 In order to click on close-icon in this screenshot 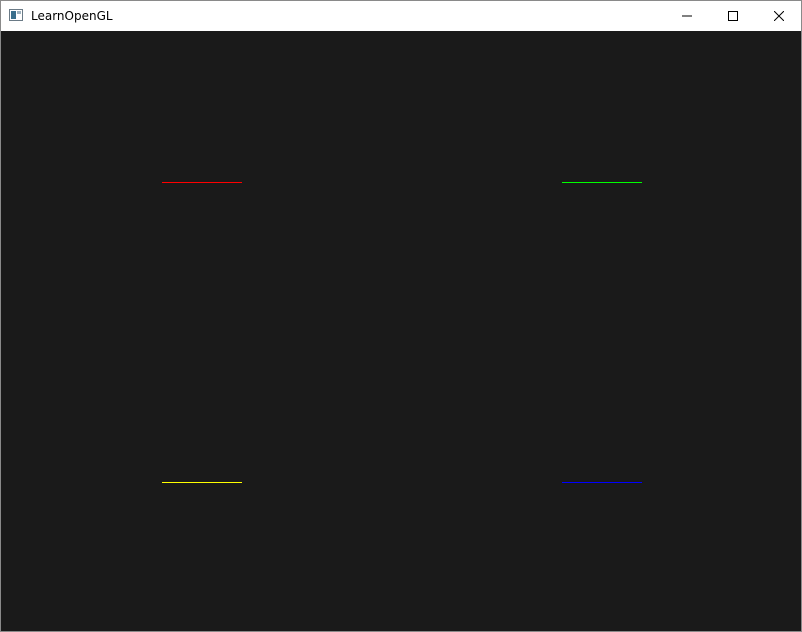, I will do `click(779, 16)`.